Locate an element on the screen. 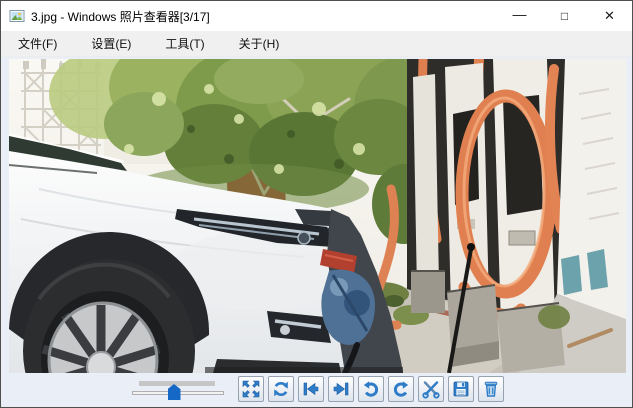 This screenshot has width=633, height=408. rotate-right-icon is located at coordinates (400, 389).